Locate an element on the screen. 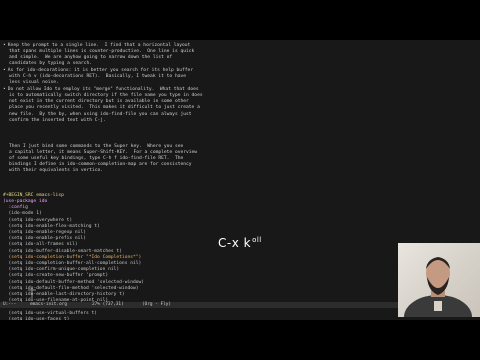 This screenshot has width=480, height=360. keycast-overlay: C-x koll is located at coordinates (240, 243).